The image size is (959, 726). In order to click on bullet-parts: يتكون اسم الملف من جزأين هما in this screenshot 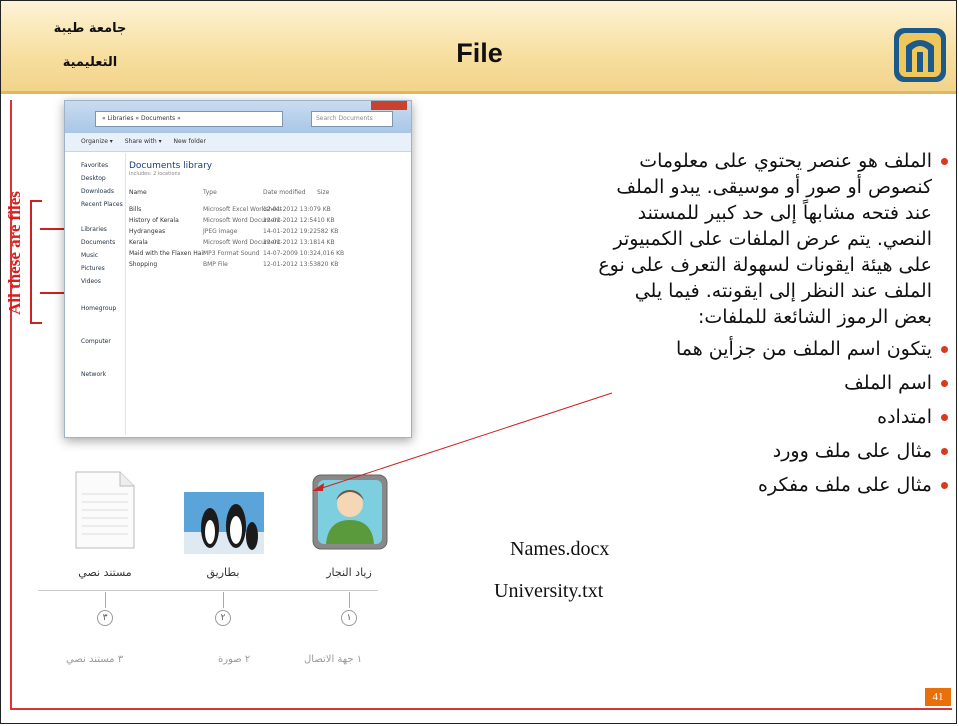, I will do `click(694, 349)`.